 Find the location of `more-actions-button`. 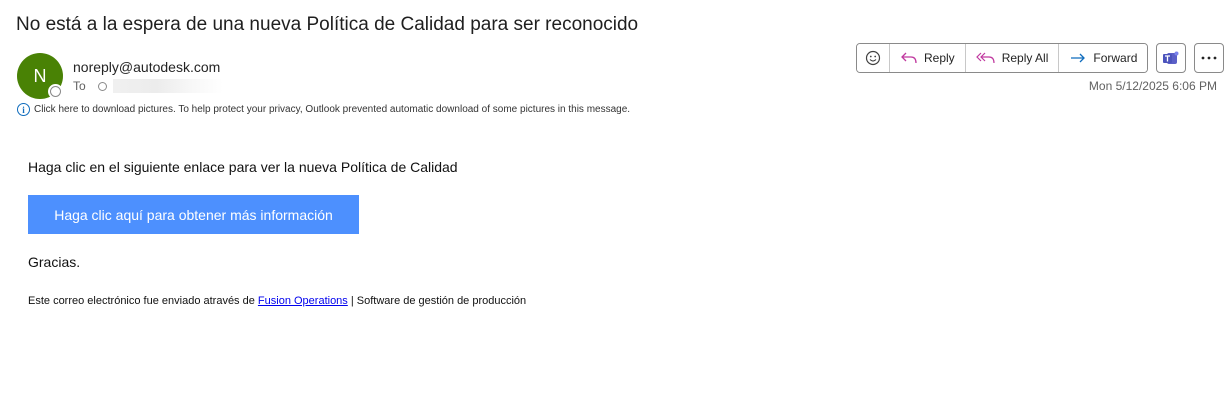

more-actions-button is located at coordinates (1209, 58).